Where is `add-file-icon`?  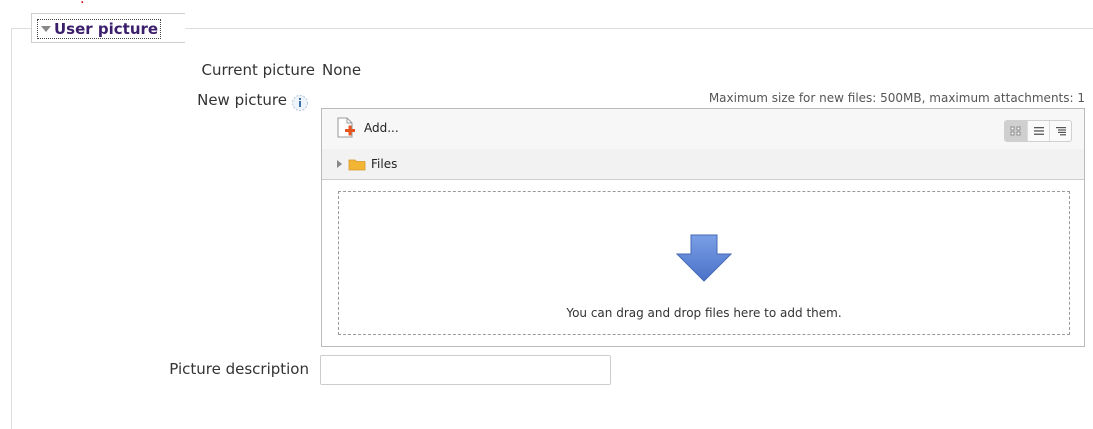
add-file-icon is located at coordinates (346, 127).